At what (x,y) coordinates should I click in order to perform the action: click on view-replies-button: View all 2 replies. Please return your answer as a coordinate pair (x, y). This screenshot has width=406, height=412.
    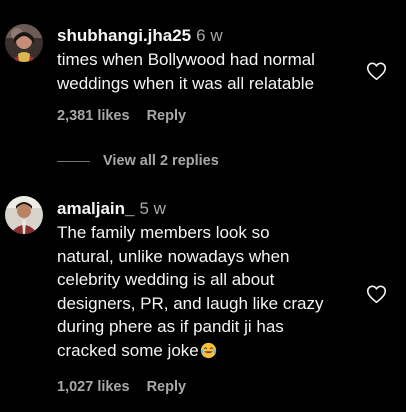
    Looking at the image, I should click on (138, 161).